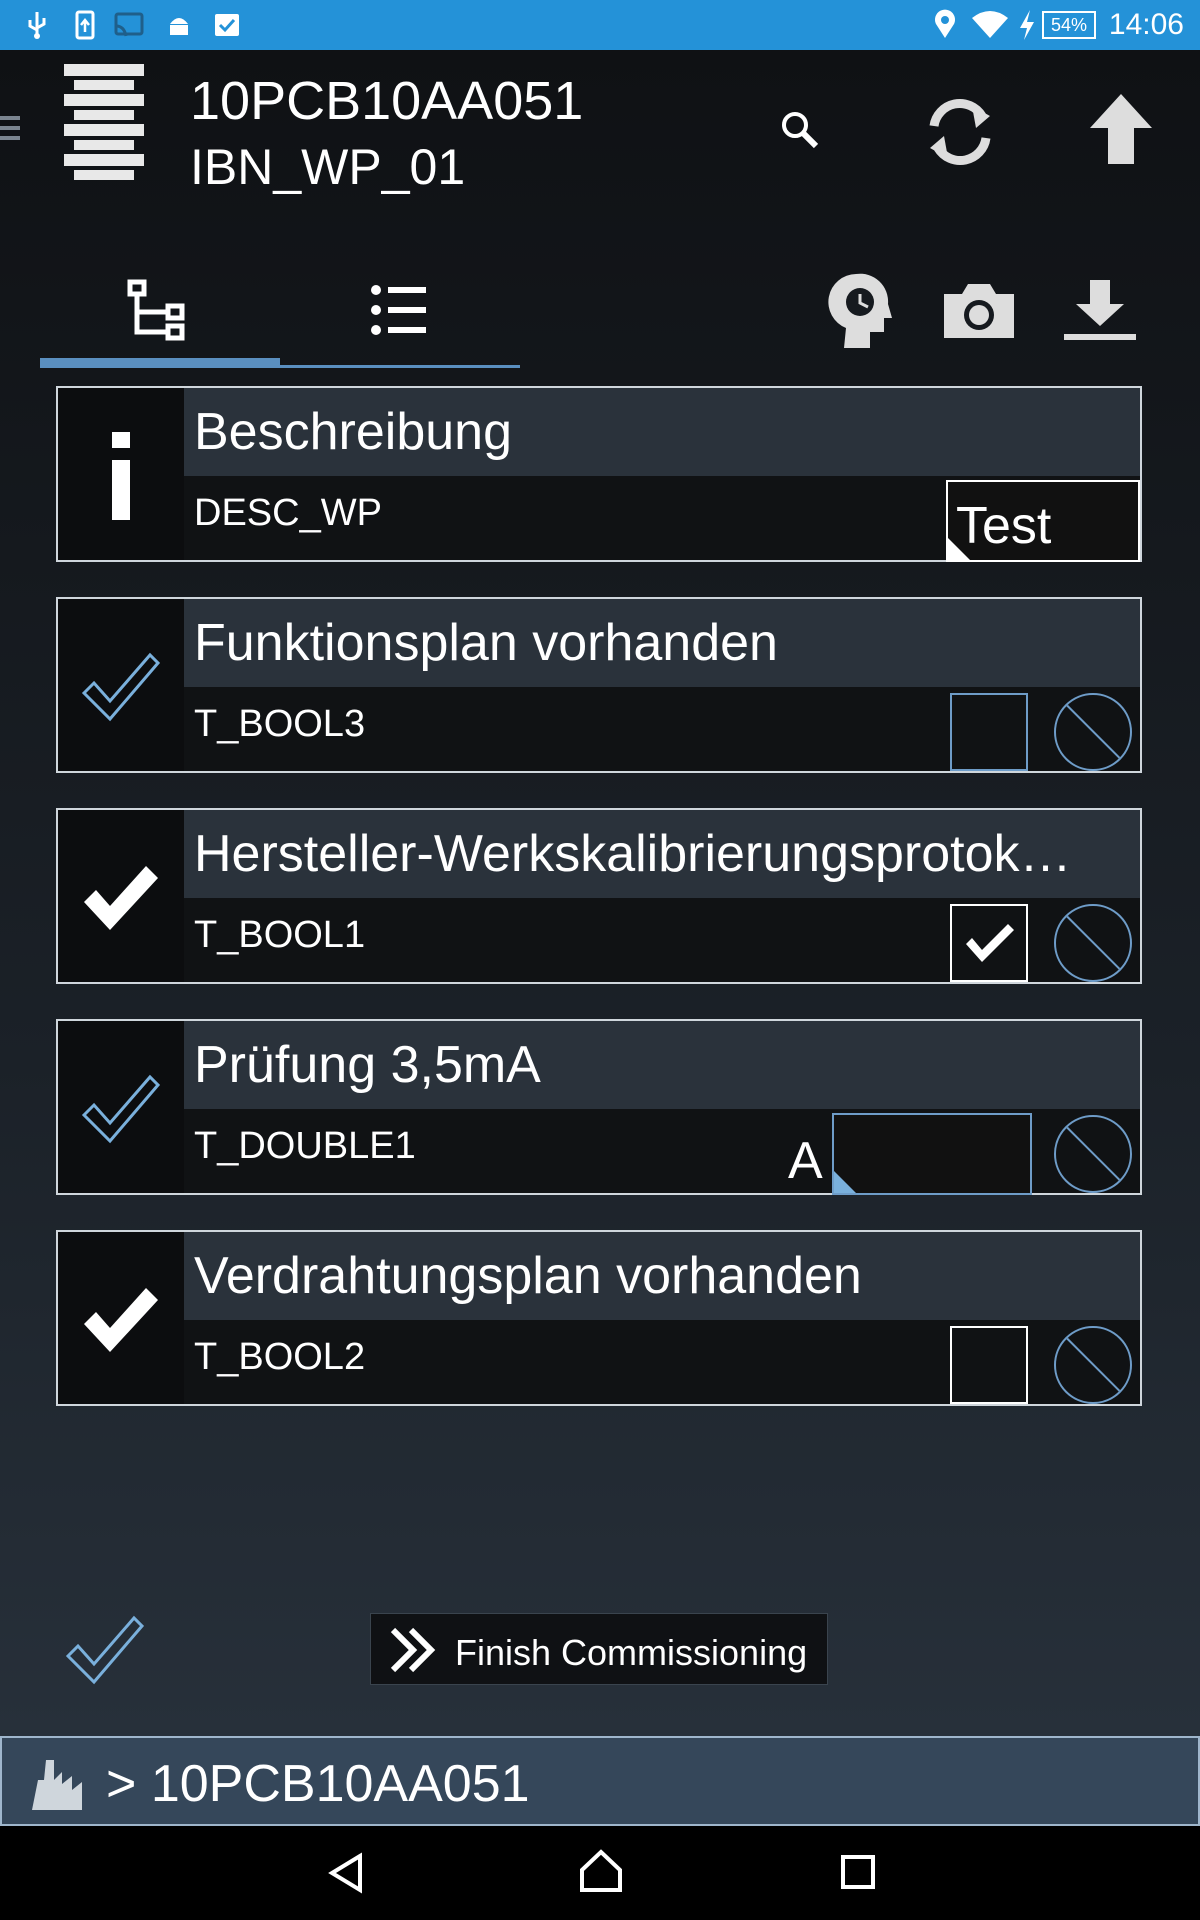 The image size is (1200, 1920). Describe the element at coordinates (318, 1784) in the screenshot. I see `breadcrumb-path: > 10PCB10AA051` at that location.